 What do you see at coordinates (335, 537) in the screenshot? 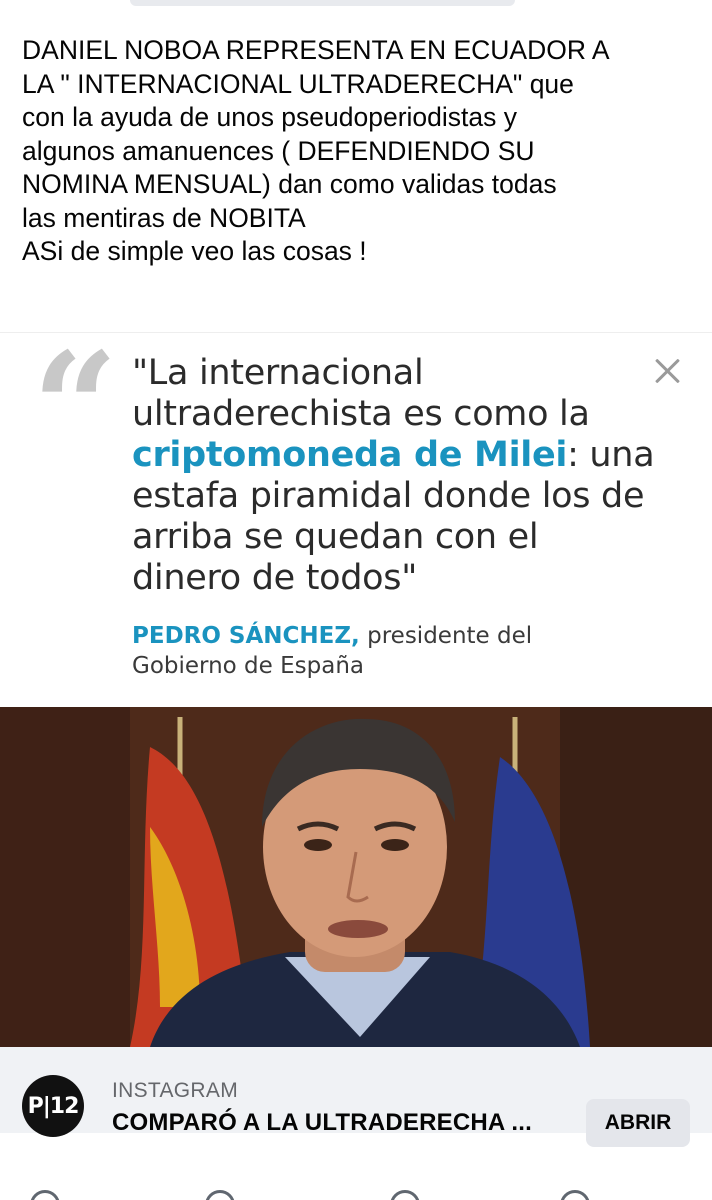
I see `quote-line: arriba se quedan con el` at bounding box center [335, 537].